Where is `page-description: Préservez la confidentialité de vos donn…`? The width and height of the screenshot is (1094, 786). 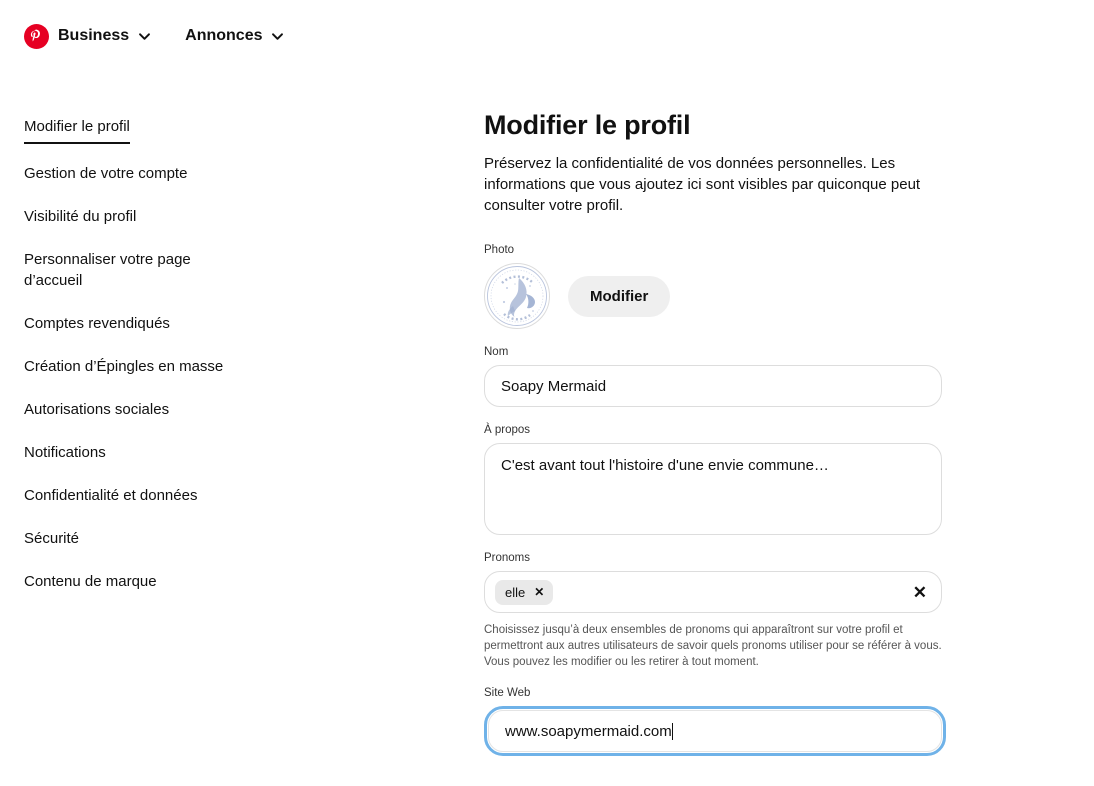 page-description: Préservez la confidentialité de vos donn… is located at coordinates (702, 184).